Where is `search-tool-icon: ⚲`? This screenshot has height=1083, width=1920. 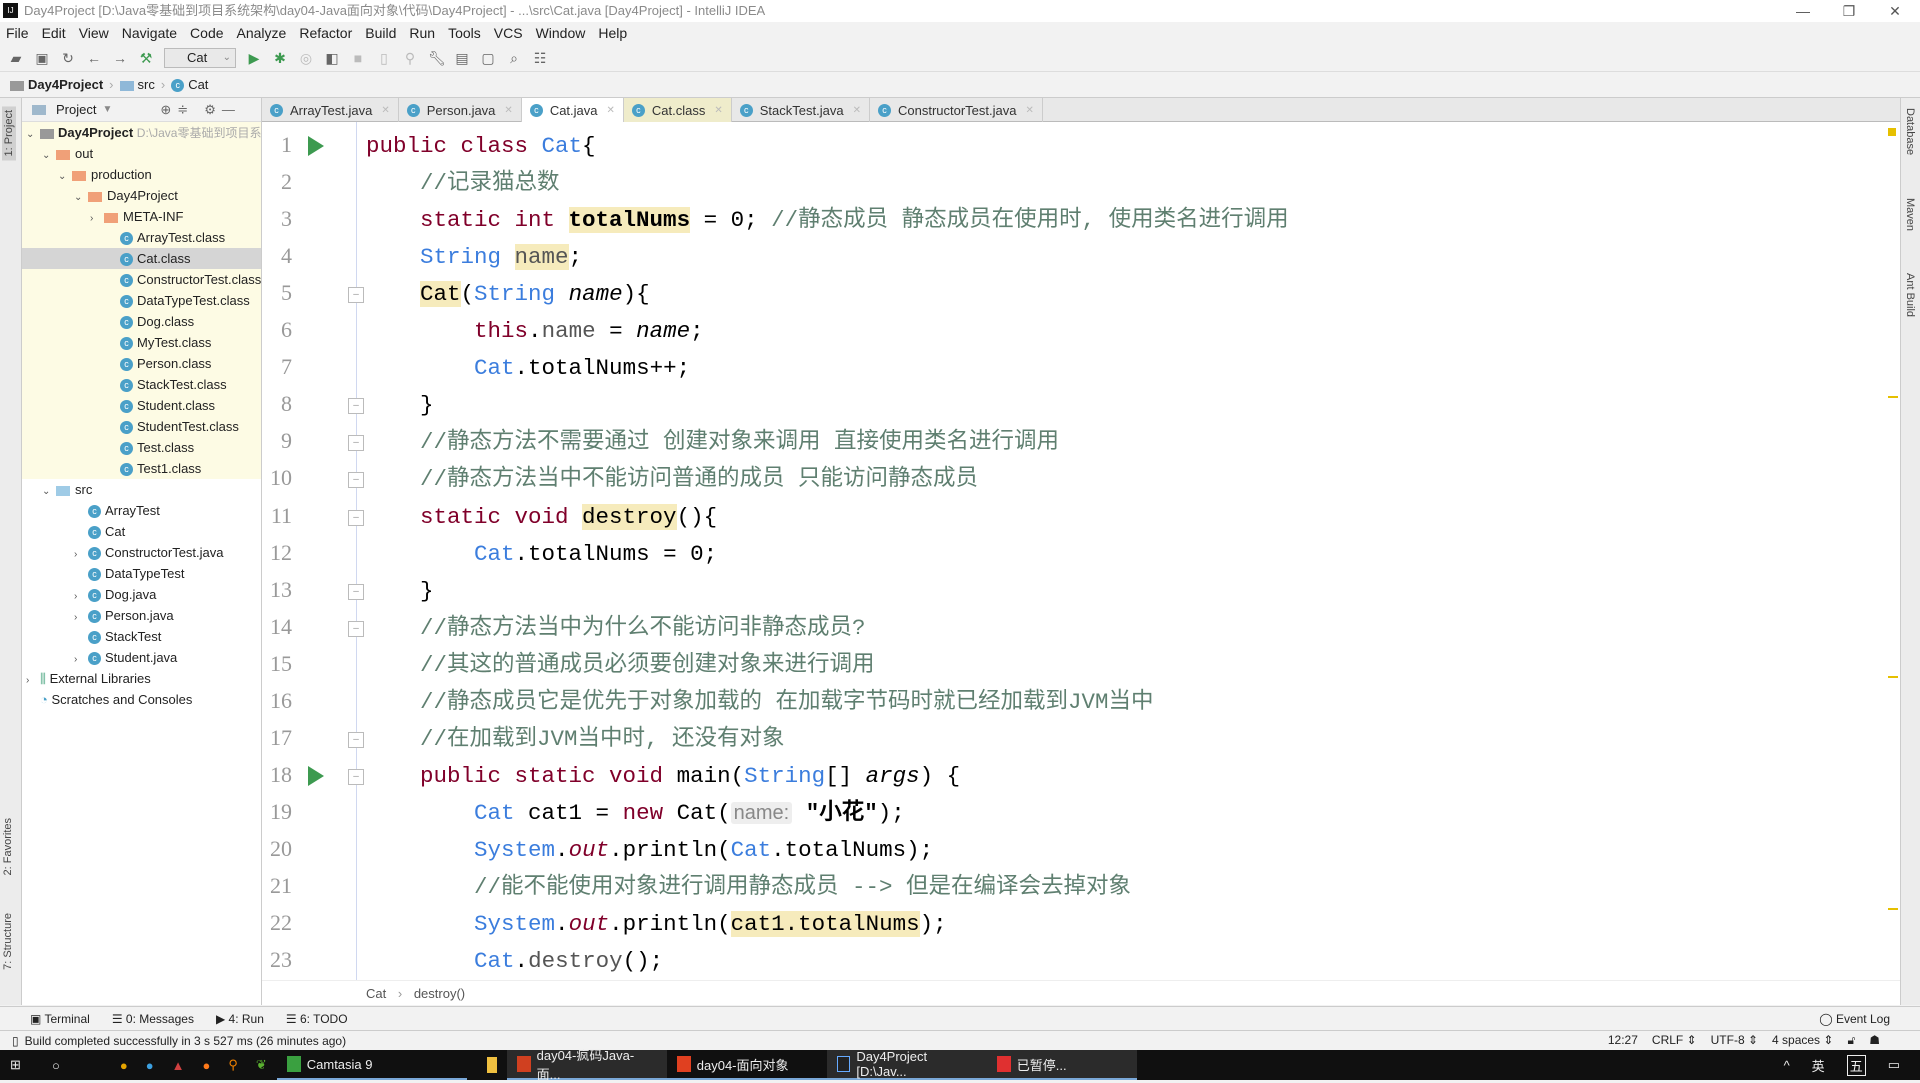 search-tool-icon: ⚲ is located at coordinates (233, 1065).